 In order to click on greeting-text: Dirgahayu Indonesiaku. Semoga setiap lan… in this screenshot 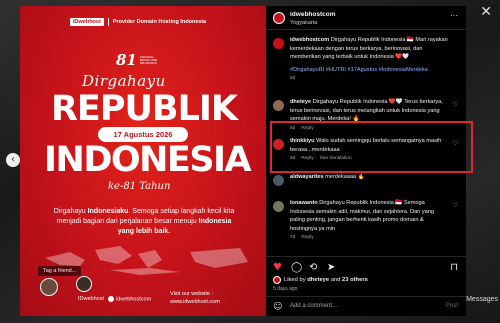, I will do `click(144, 222)`.